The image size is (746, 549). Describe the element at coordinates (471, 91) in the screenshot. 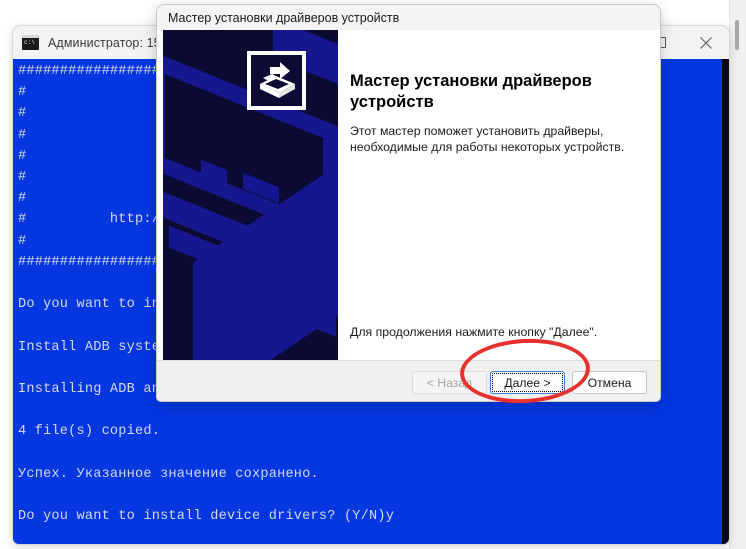

I see `wizard-heading: Мастер установки драйверов устройств` at that location.